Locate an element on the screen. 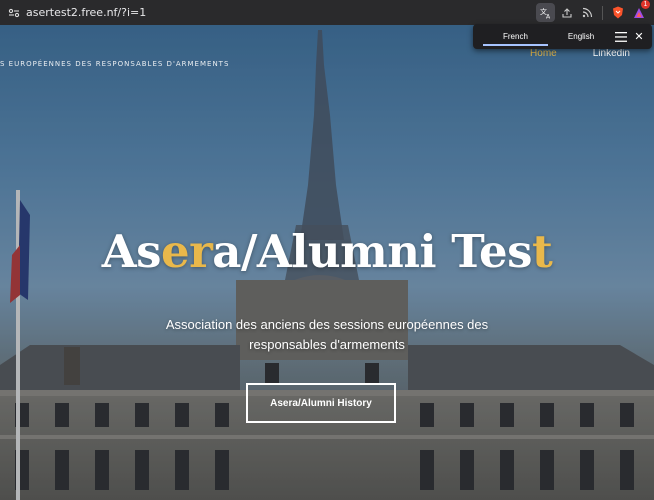 Image resolution: width=654 pixels, height=500 pixels. hero-subtitle-line: responsables d'armements is located at coordinates (327, 344).